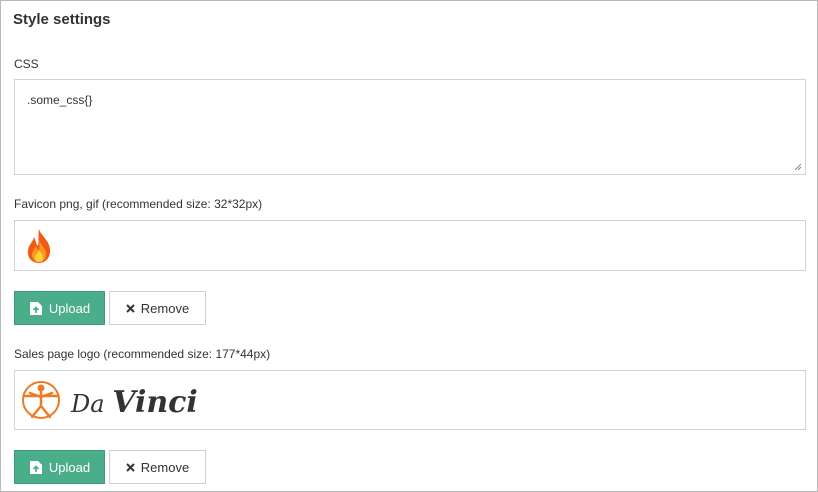 The image size is (818, 492). What do you see at coordinates (69, 467) in the screenshot?
I see `logo-upload-label: Upload` at bounding box center [69, 467].